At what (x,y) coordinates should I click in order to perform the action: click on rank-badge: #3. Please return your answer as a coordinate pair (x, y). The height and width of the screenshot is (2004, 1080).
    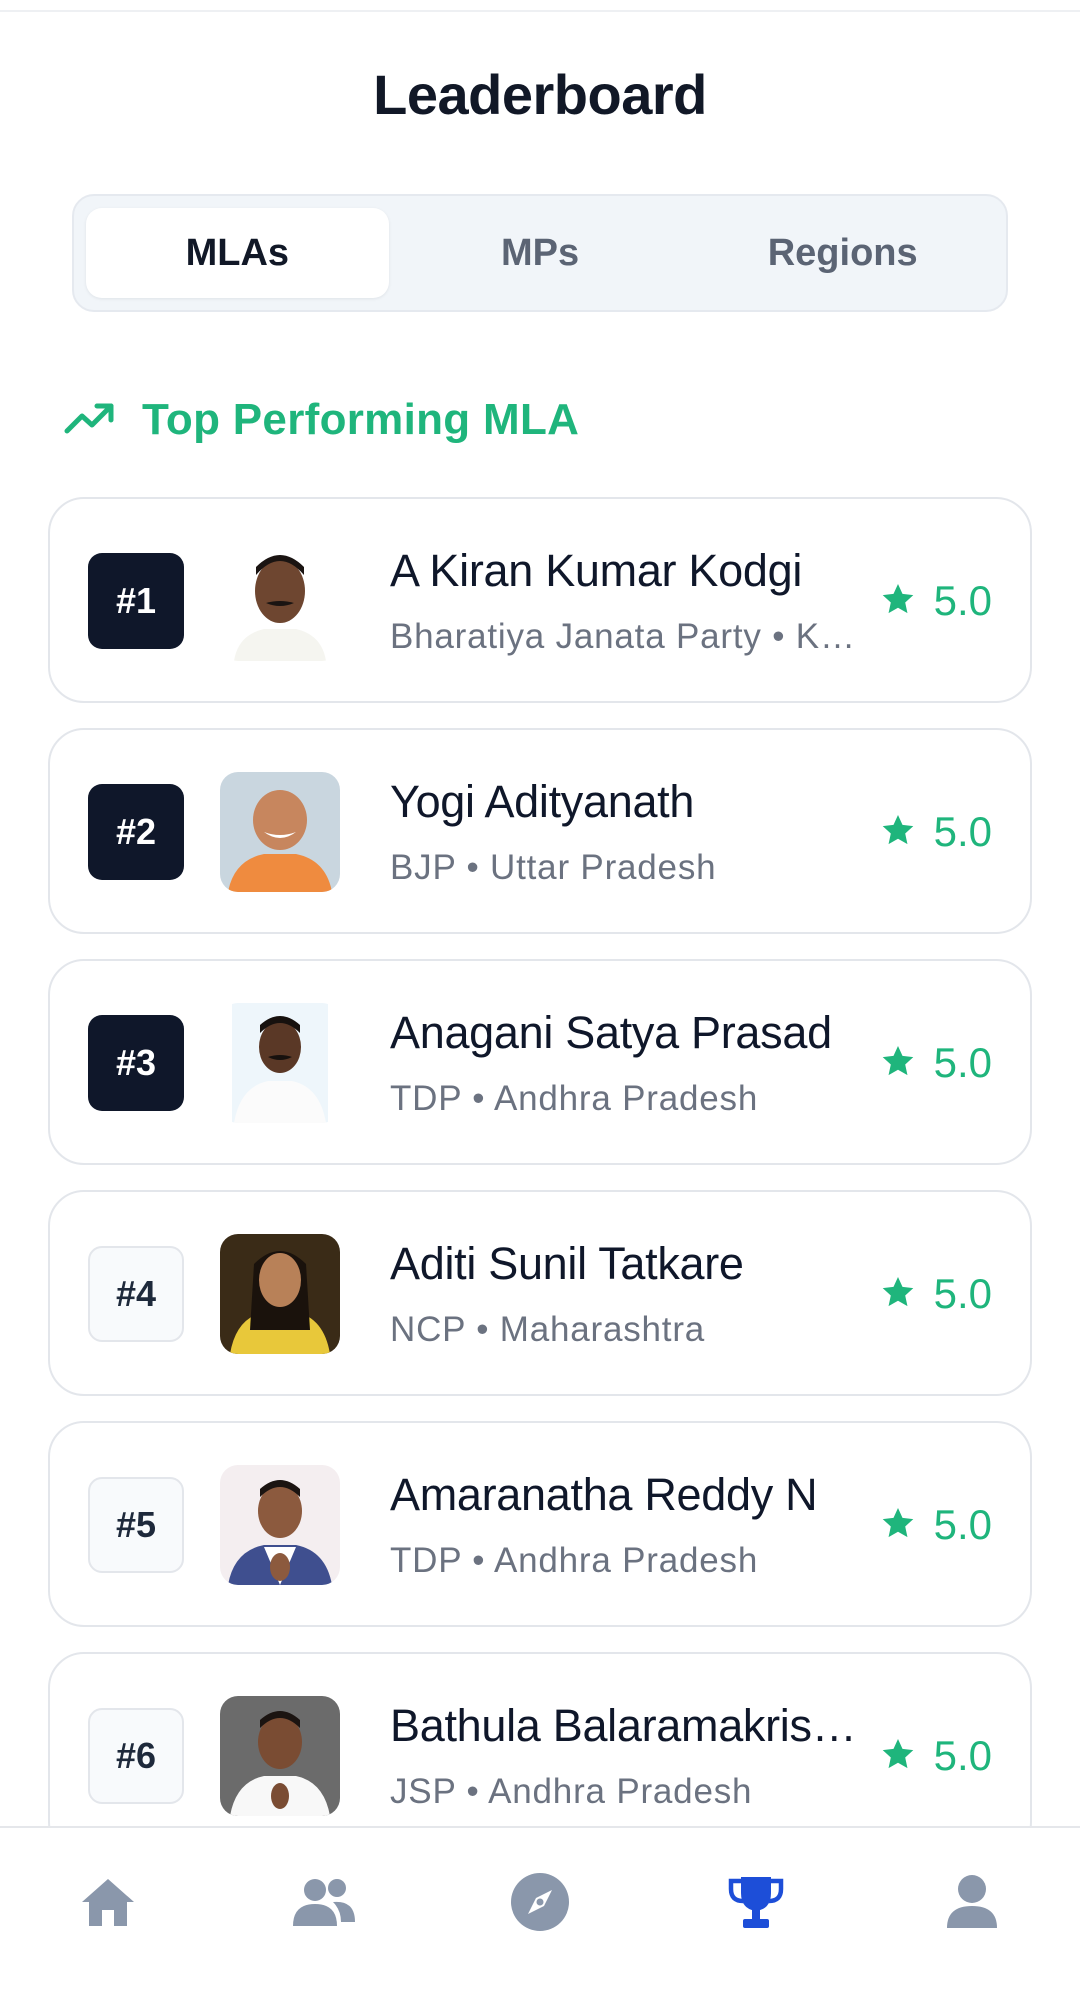
    Looking at the image, I should click on (136, 1063).